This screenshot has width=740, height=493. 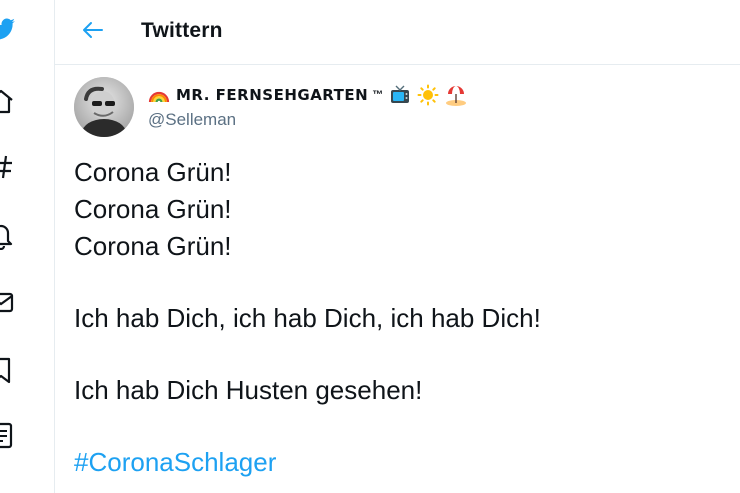 I want to click on page-title: Twittern, so click(x=182, y=30).